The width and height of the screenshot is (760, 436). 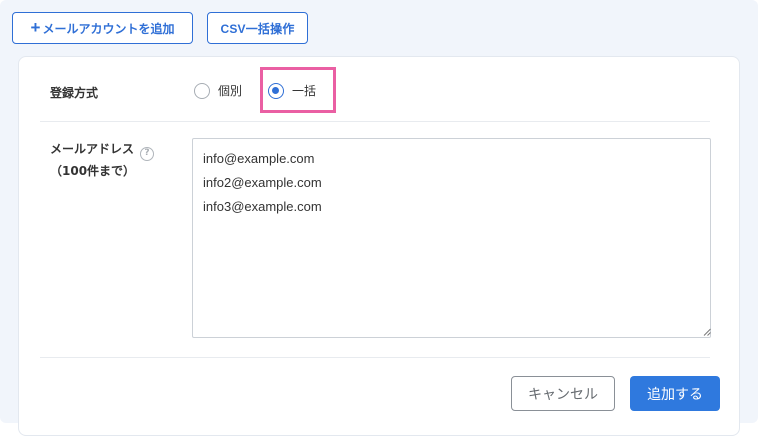 I want to click on add-submit-button: 追加する, so click(x=675, y=393).